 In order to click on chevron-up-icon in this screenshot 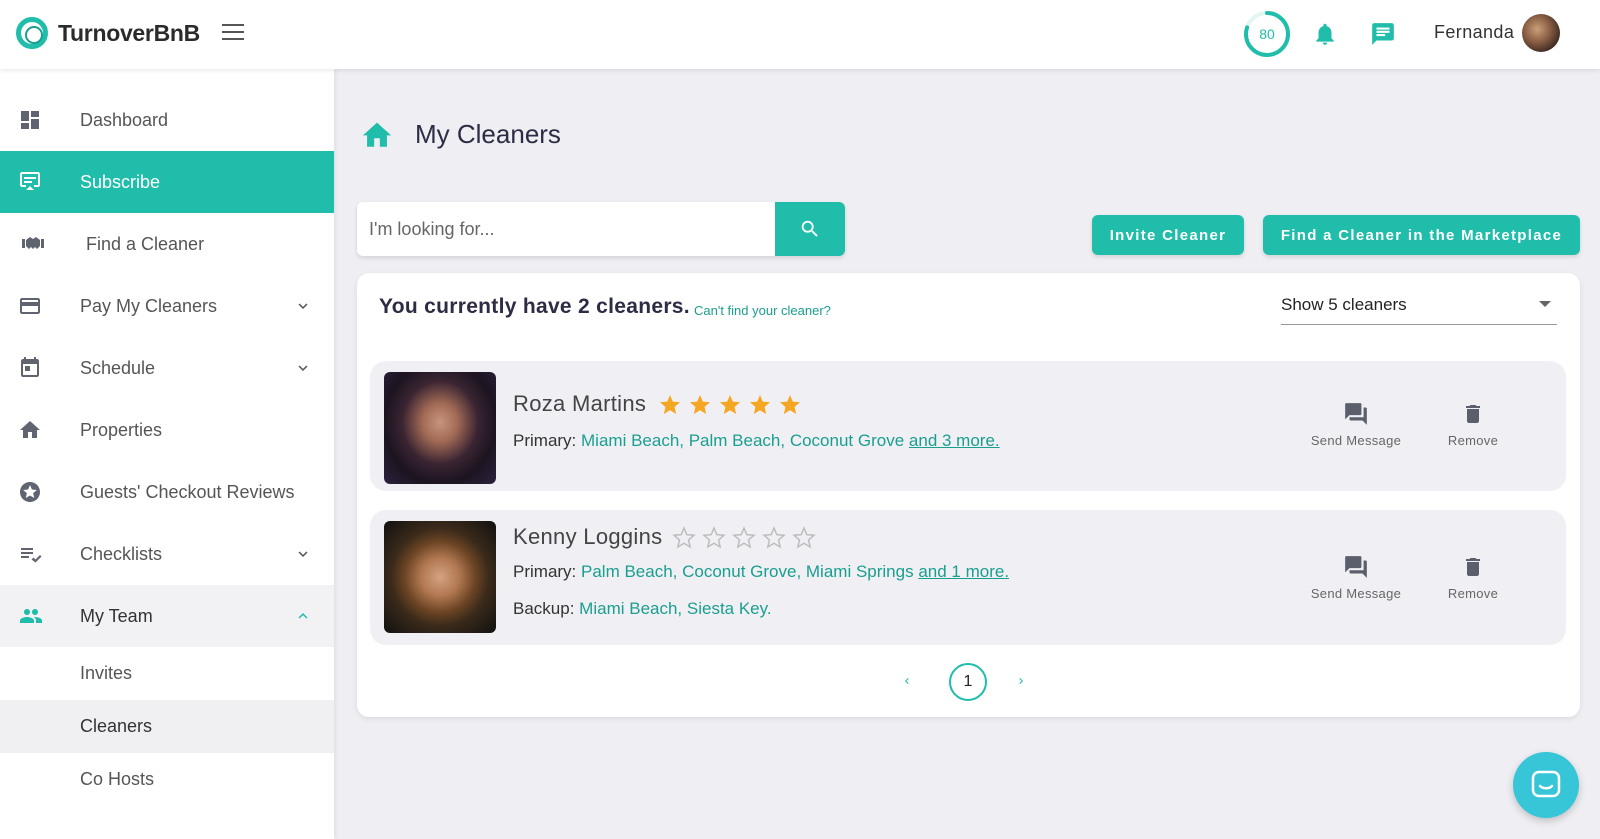, I will do `click(303, 616)`.